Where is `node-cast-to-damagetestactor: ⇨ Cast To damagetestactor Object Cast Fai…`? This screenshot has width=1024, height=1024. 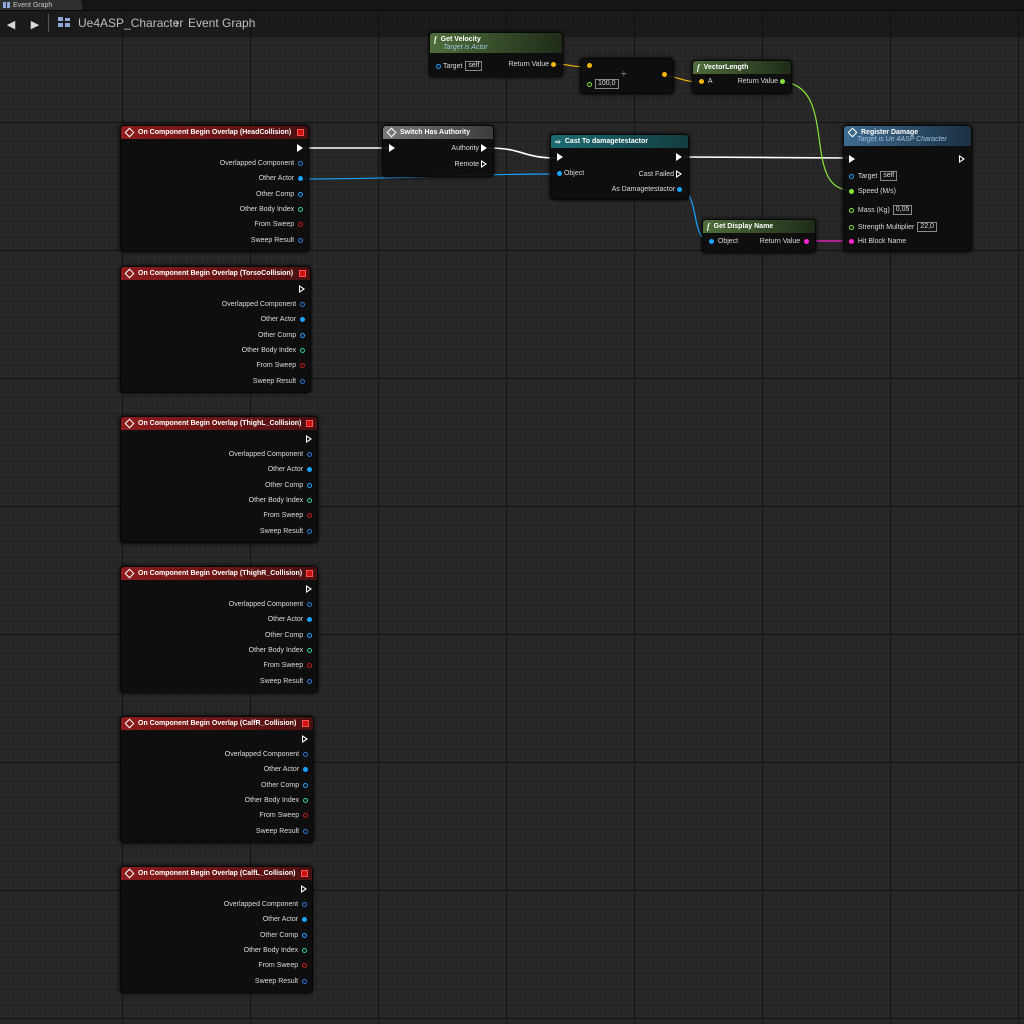 node-cast-to-damagetestactor: ⇨ Cast To damagetestactor Object Cast Fai… is located at coordinates (619, 167).